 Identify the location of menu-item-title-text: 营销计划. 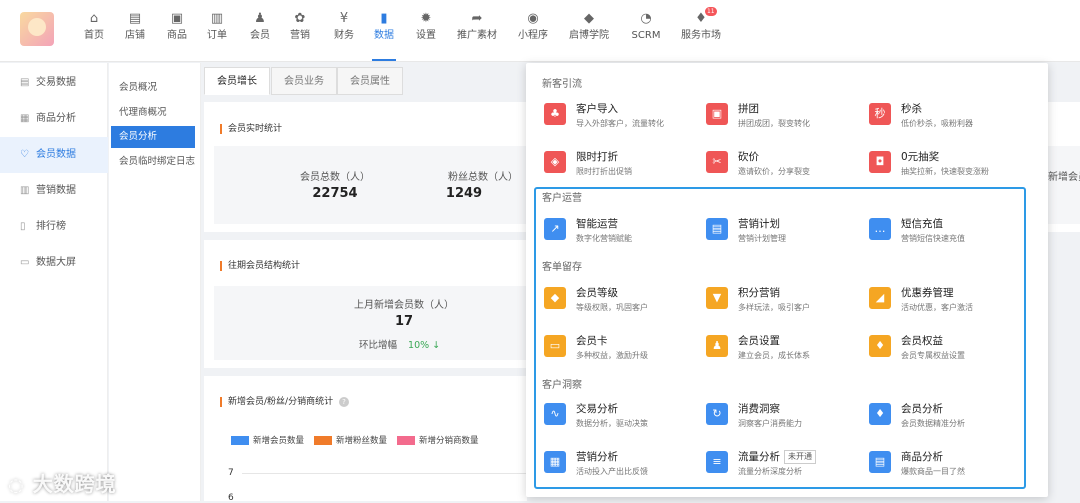
(759, 224).